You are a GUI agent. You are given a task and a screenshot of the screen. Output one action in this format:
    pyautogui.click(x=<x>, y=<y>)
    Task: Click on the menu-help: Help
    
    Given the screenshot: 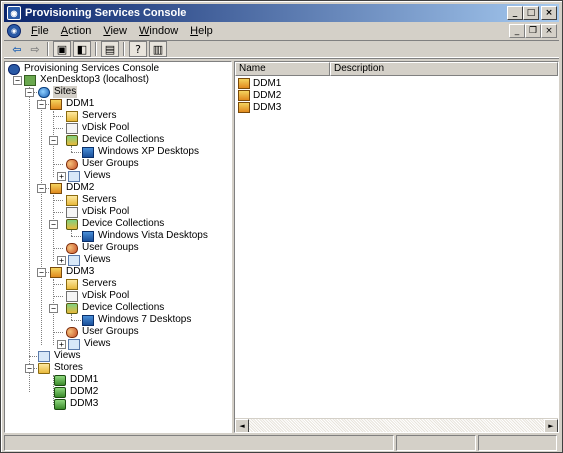 What is the action you would take?
    pyautogui.click(x=201, y=31)
    